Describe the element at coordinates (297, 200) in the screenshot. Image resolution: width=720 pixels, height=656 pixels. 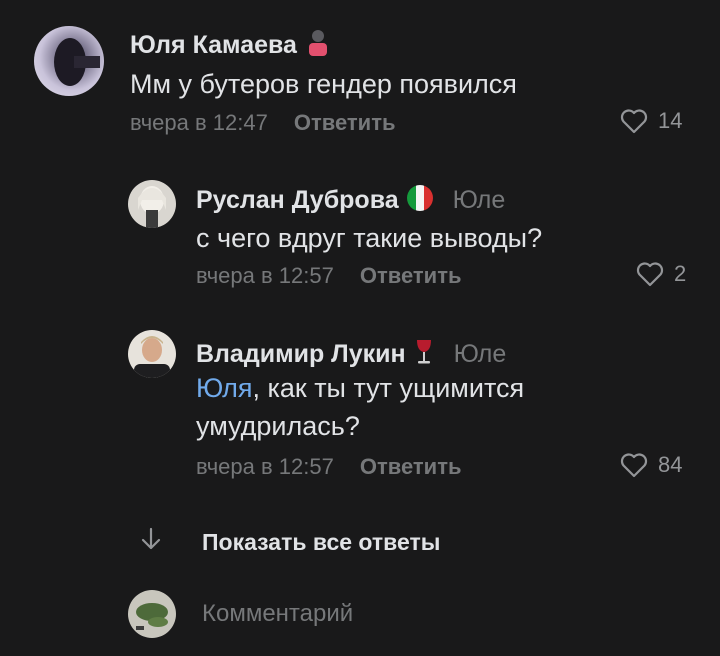
I see `author-name: Руслан Дуброва` at that location.